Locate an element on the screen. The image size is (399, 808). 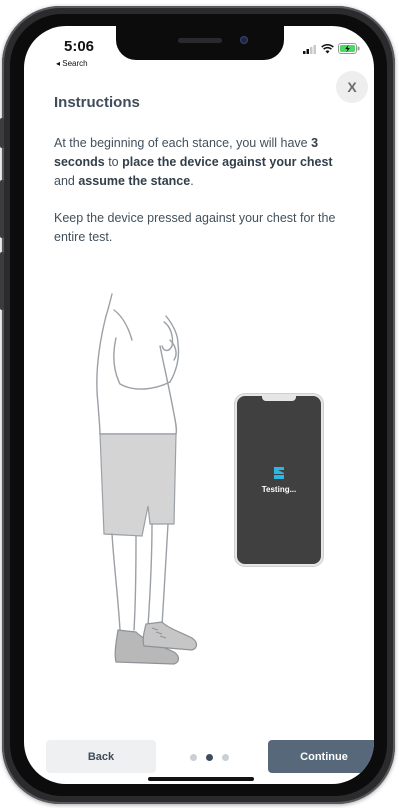
volume-down-button is located at coordinates (2, 281).